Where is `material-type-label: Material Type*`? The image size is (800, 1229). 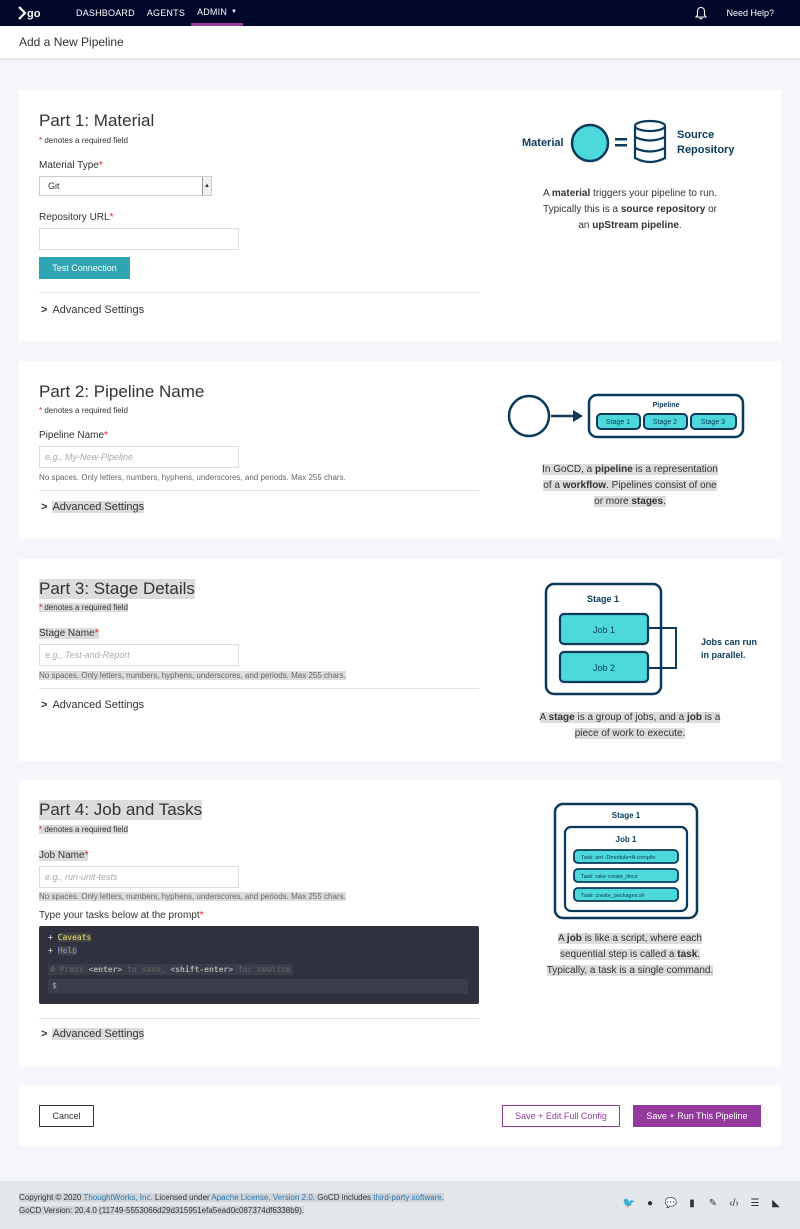 material-type-label: Material Type* is located at coordinates (71, 165).